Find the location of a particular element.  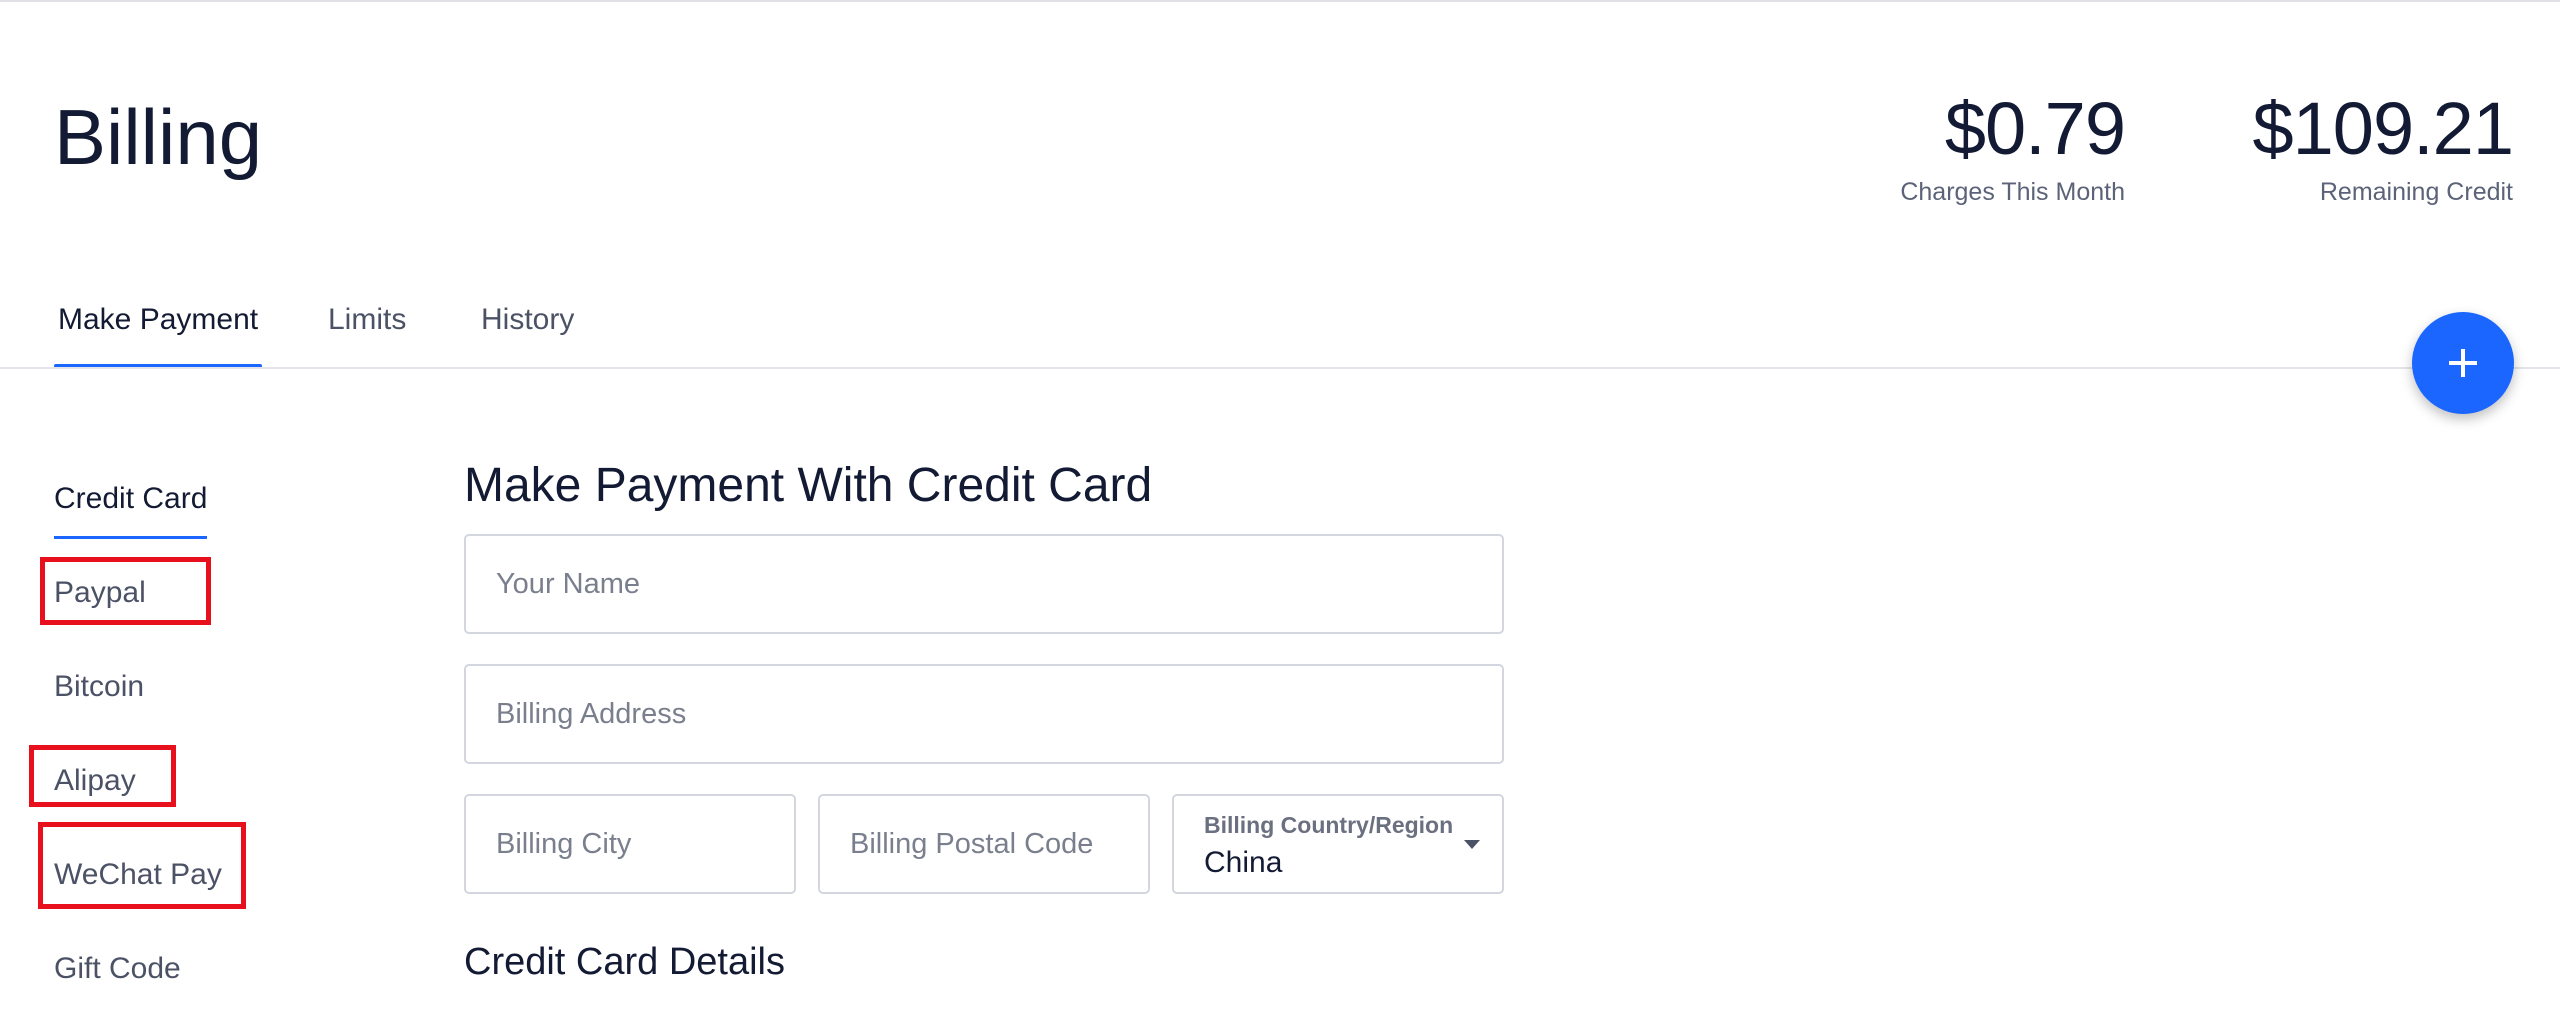

payment-method-bitcoin: Bitcoin is located at coordinates (99, 687).